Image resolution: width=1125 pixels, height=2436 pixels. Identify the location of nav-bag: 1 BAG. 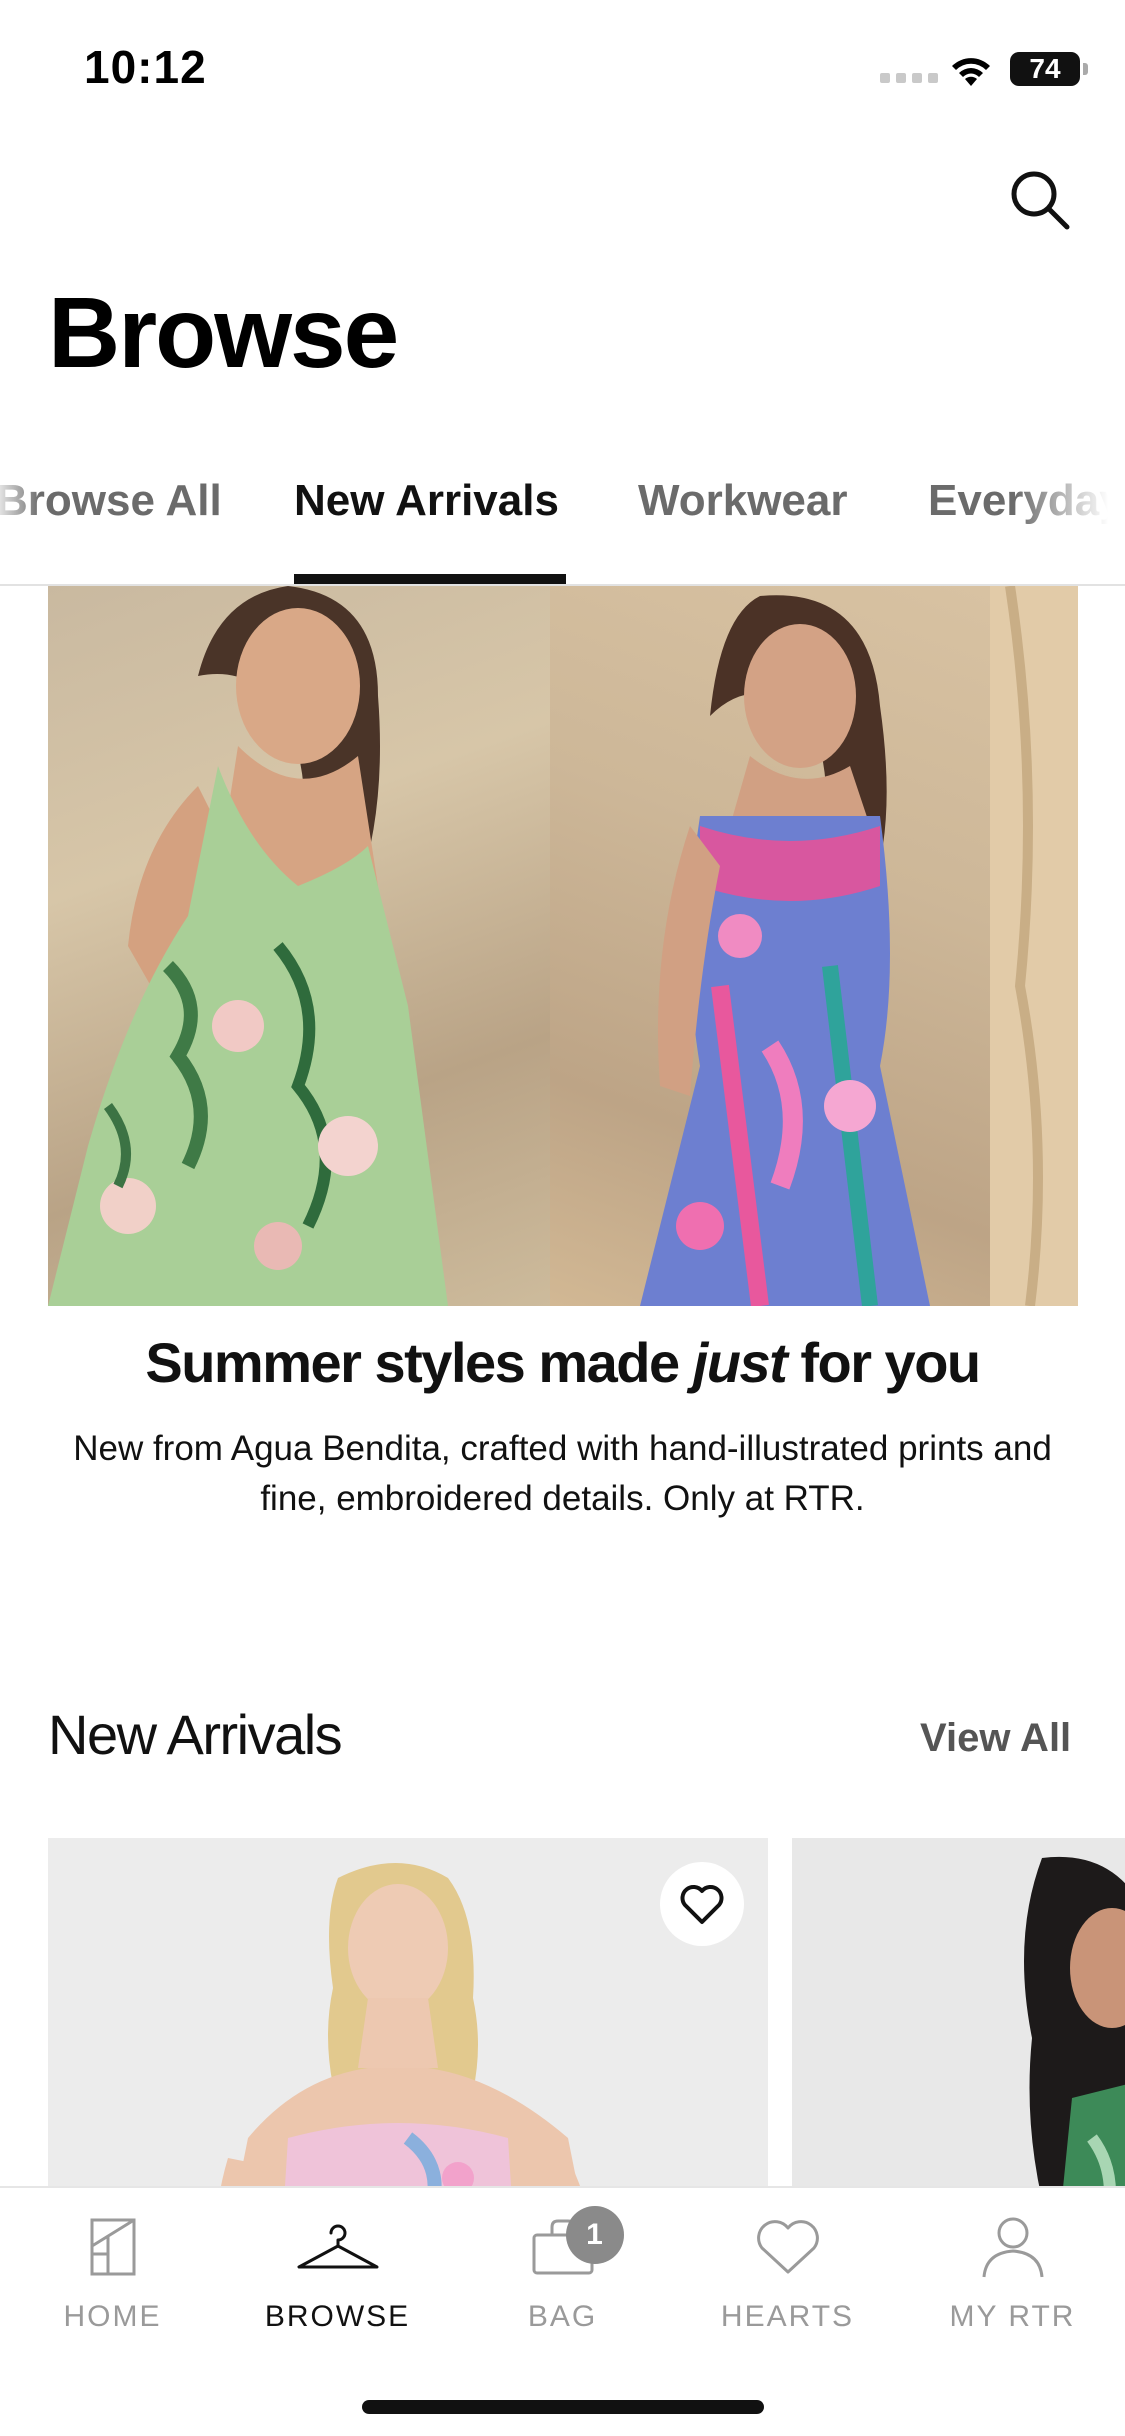
(562, 2273).